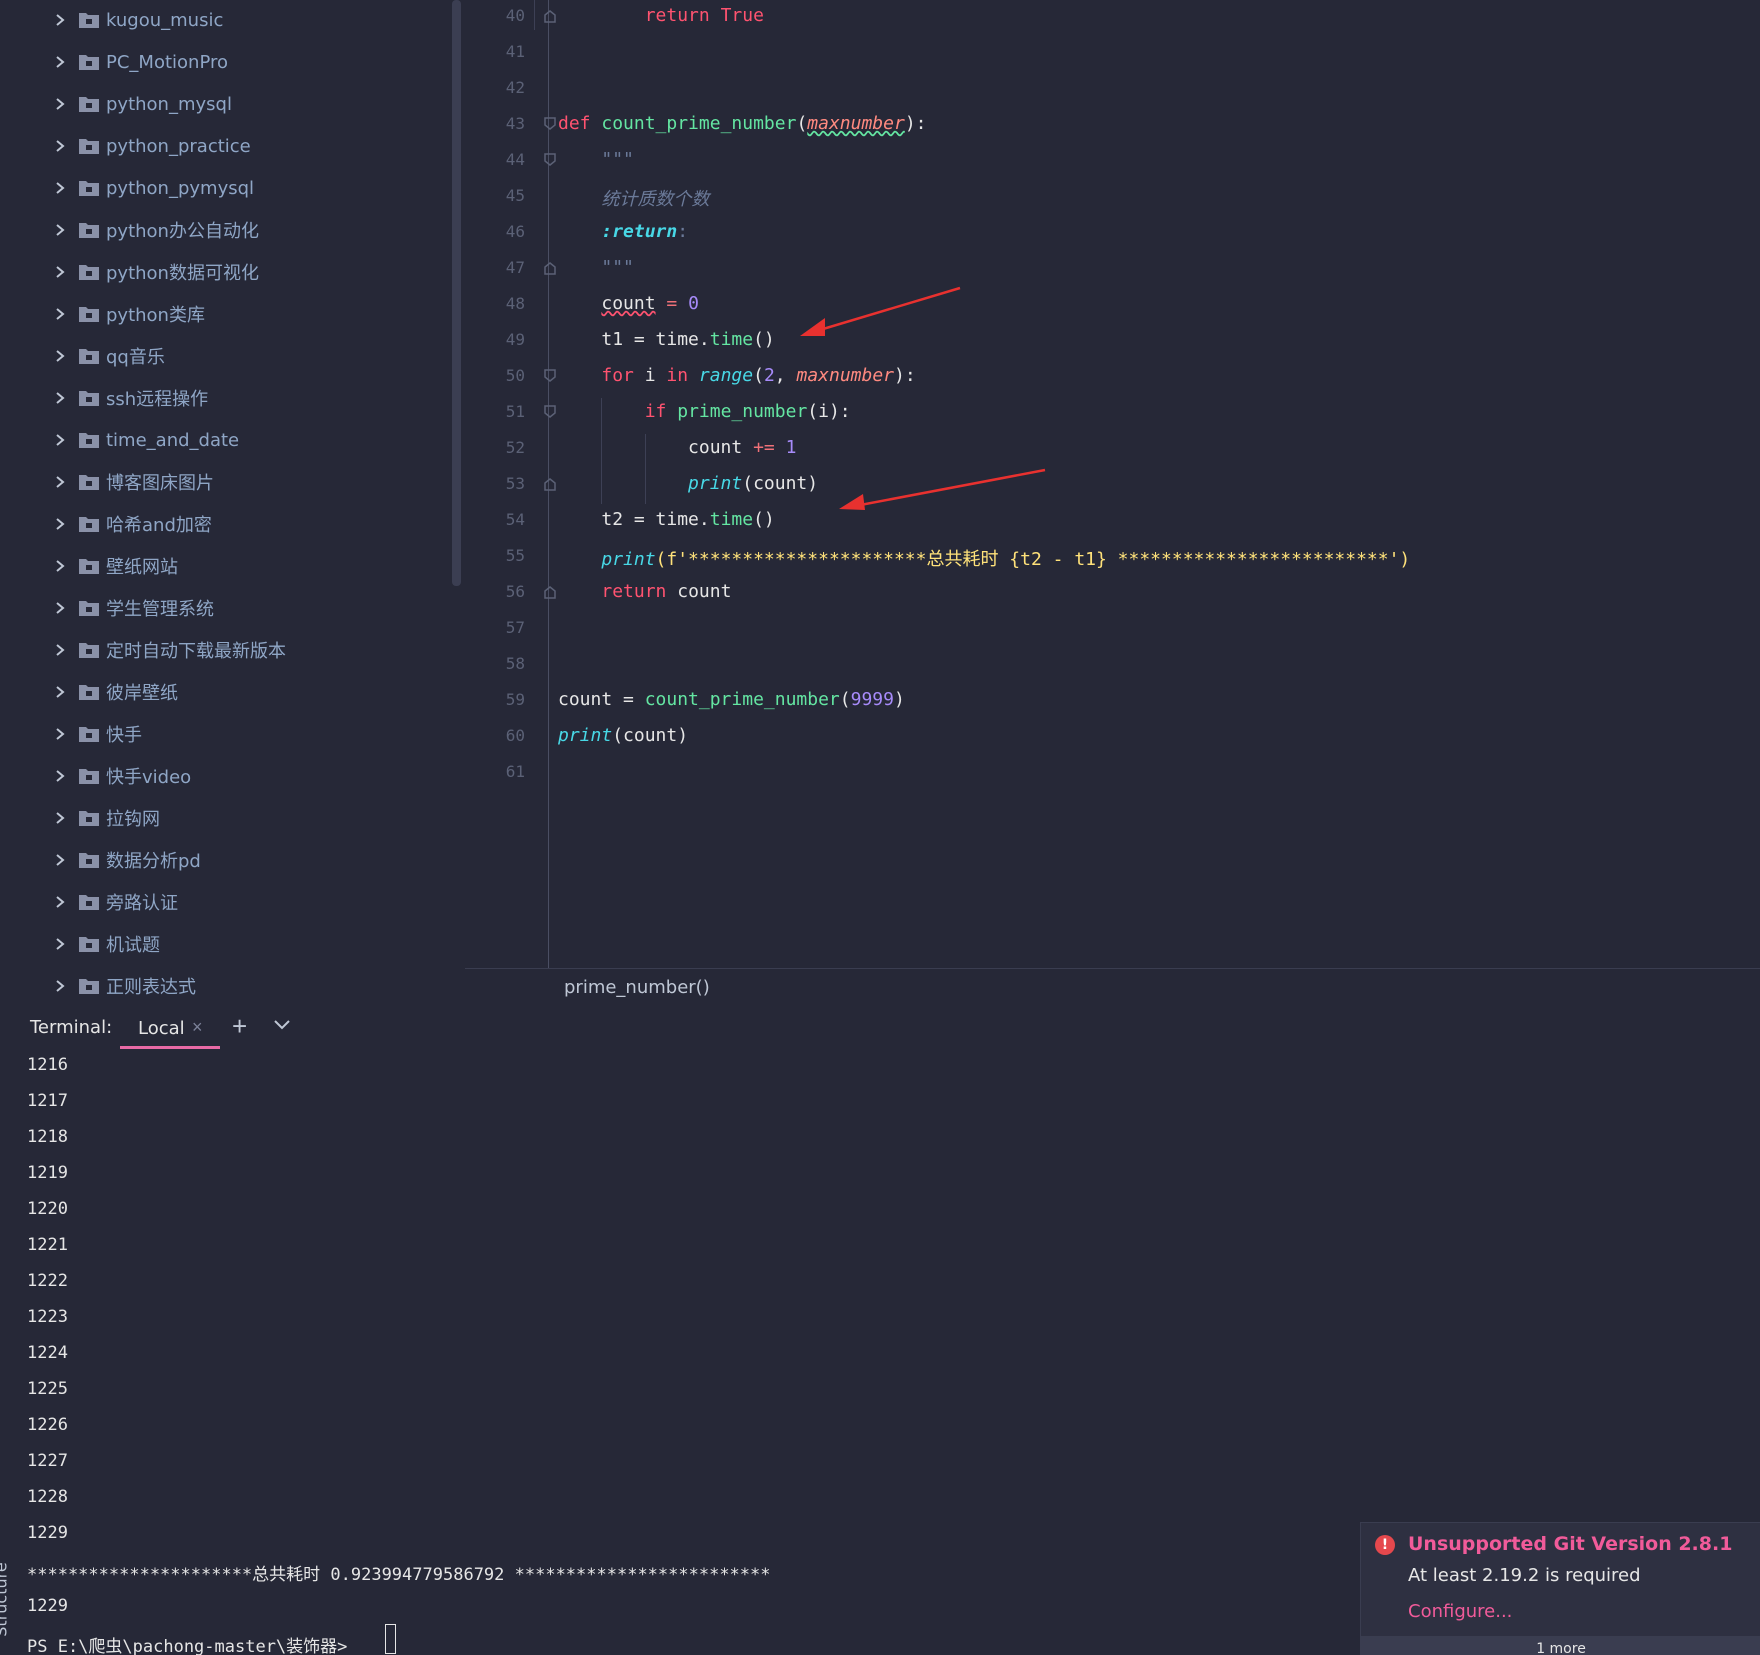 Image resolution: width=1760 pixels, height=1655 pixels. Describe the element at coordinates (192, 1643) in the screenshot. I see `terminal-prompt: PS E:\爬虫\pachong-master\装饰器>` at that location.